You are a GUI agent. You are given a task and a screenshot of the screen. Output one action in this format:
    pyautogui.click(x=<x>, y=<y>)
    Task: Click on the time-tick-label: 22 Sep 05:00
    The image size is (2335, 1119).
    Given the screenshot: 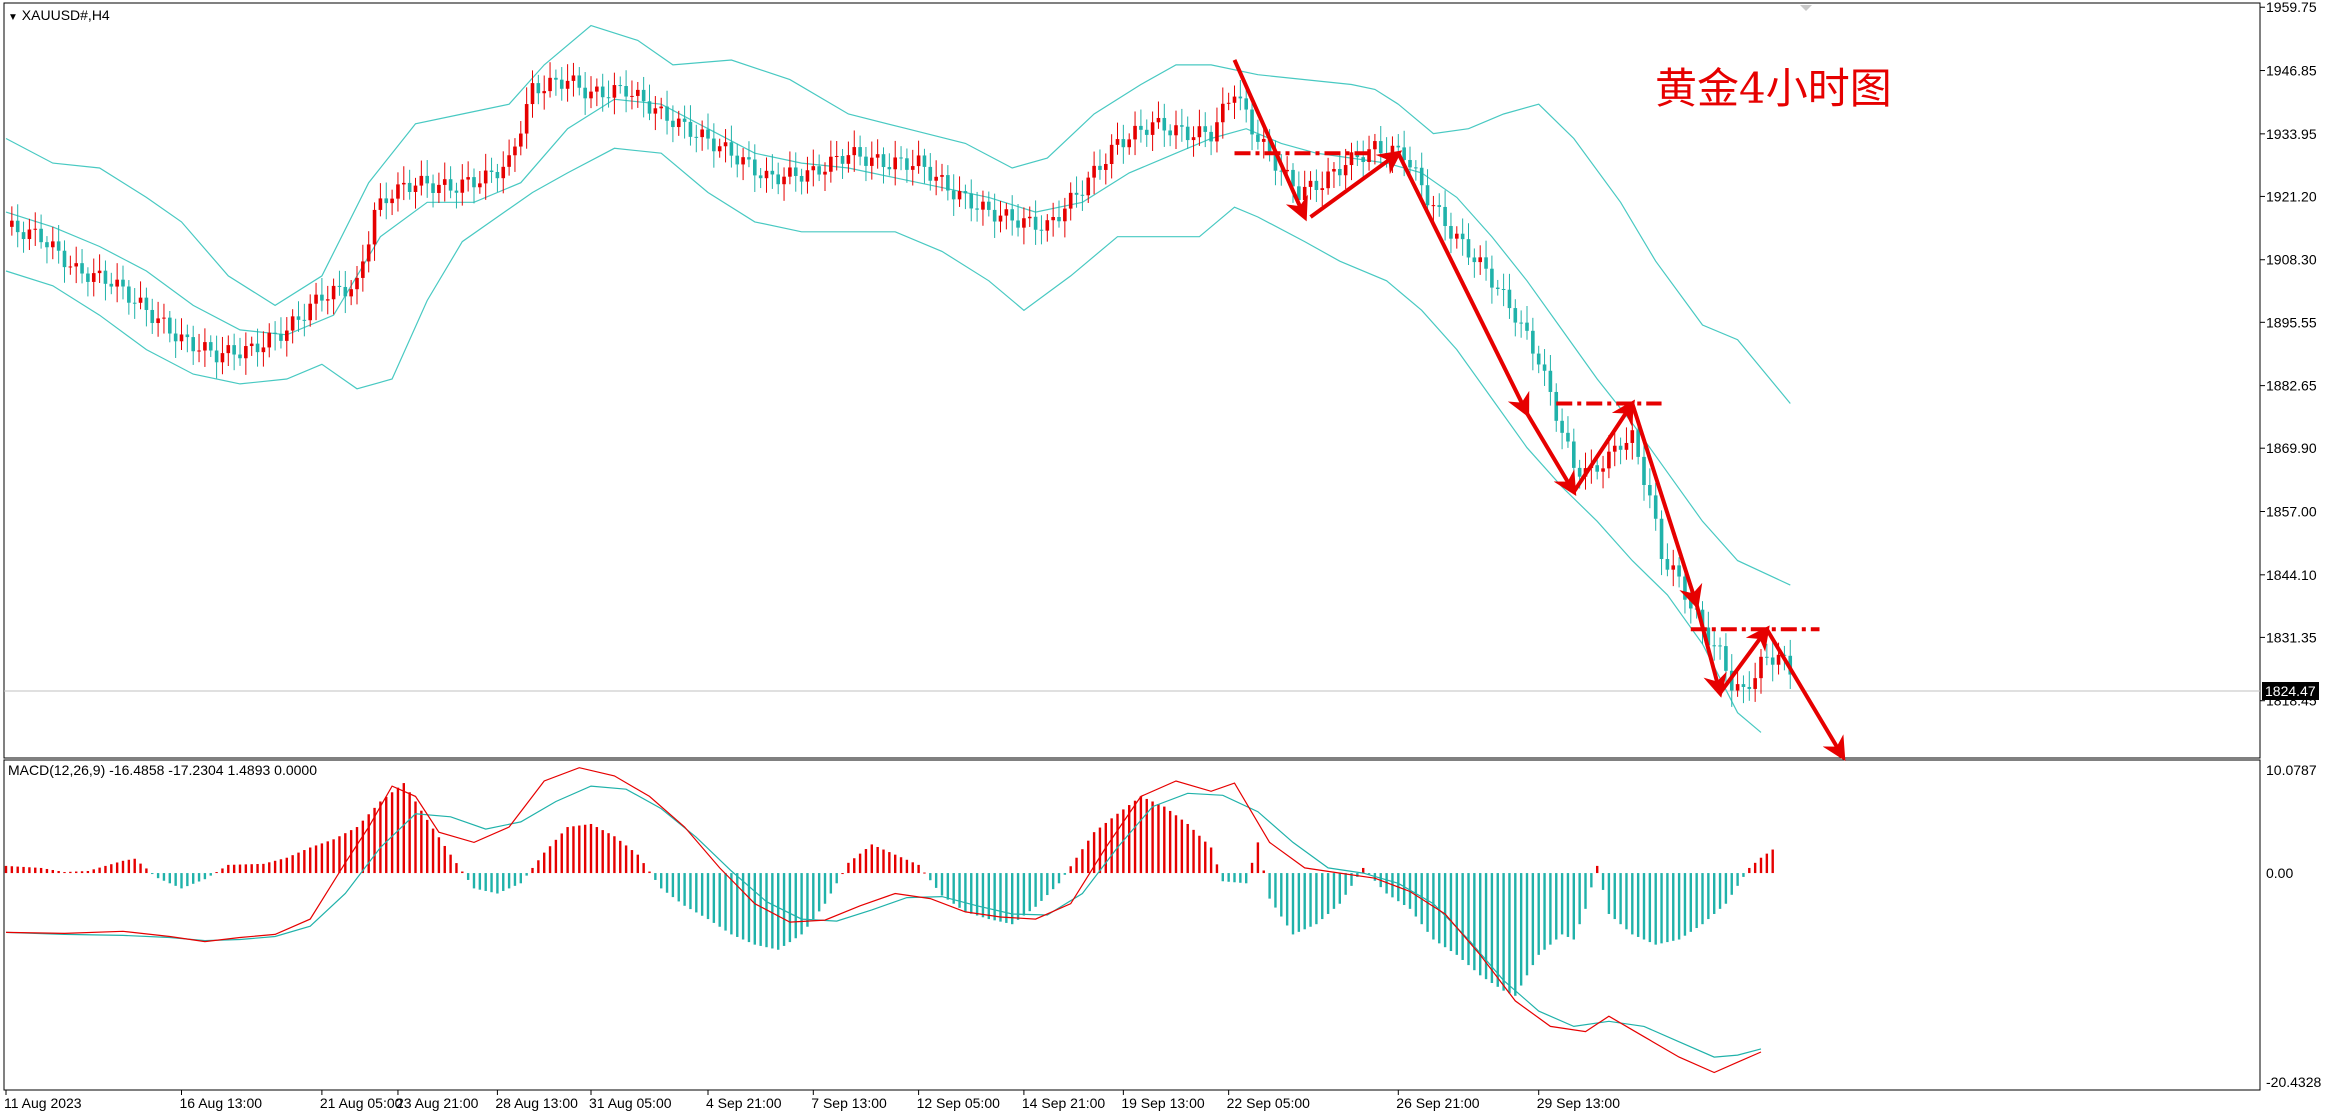 What is the action you would take?
    pyautogui.click(x=1269, y=1103)
    